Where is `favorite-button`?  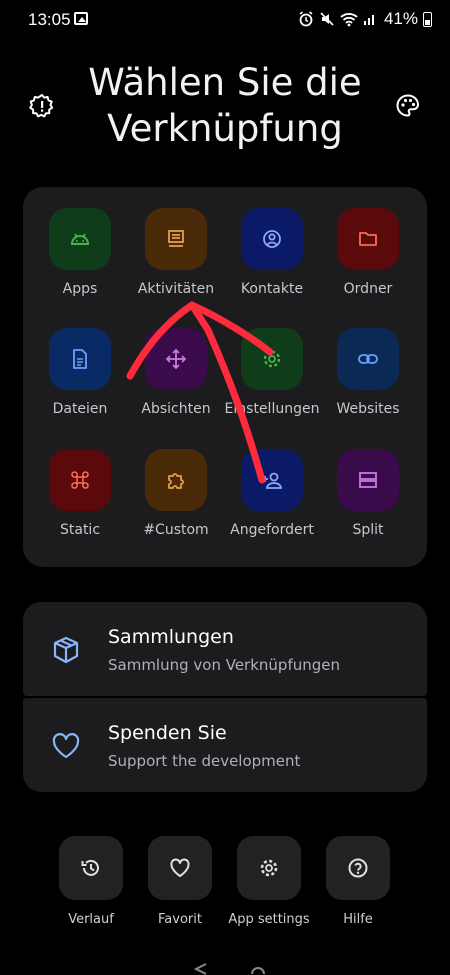
favorite-button is located at coordinates (180, 868).